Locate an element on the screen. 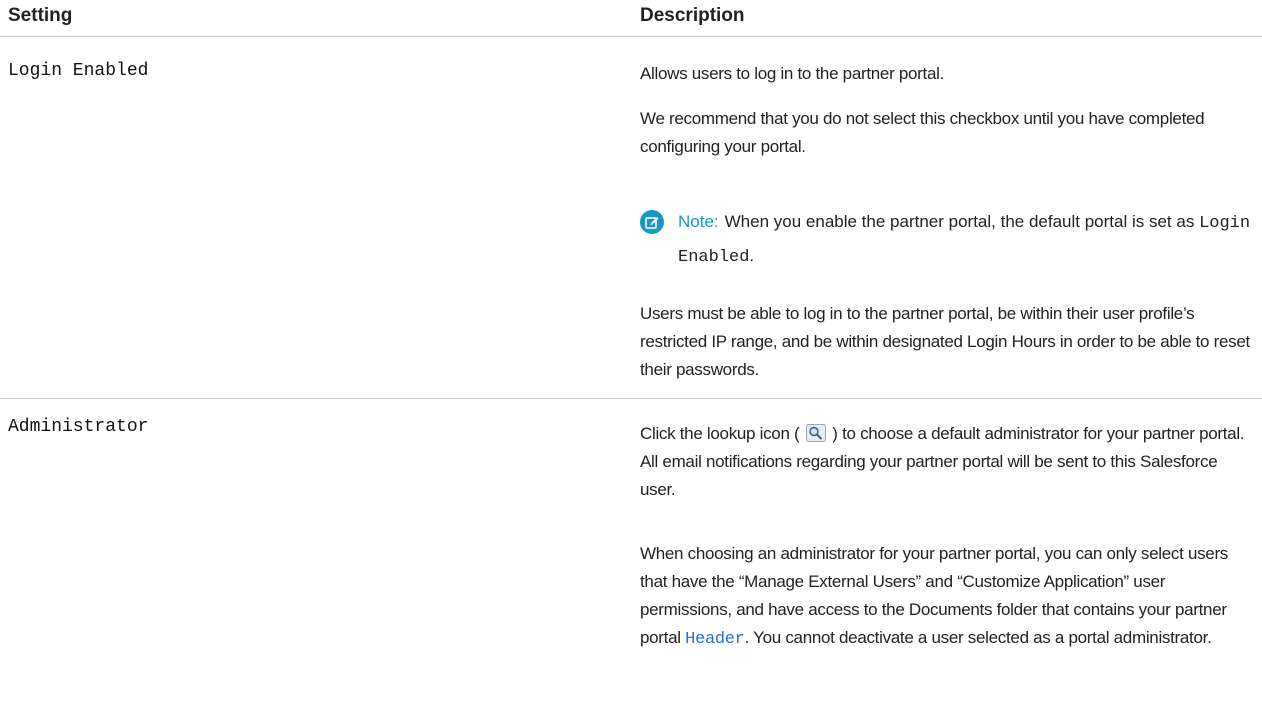 This screenshot has width=1262, height=723. table-header: Setting Description is located at coordinates (631, 18).